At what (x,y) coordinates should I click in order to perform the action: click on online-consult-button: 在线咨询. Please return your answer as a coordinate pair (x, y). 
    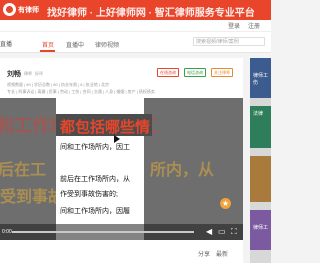
    Looking at the image, I should click on (168, 72).